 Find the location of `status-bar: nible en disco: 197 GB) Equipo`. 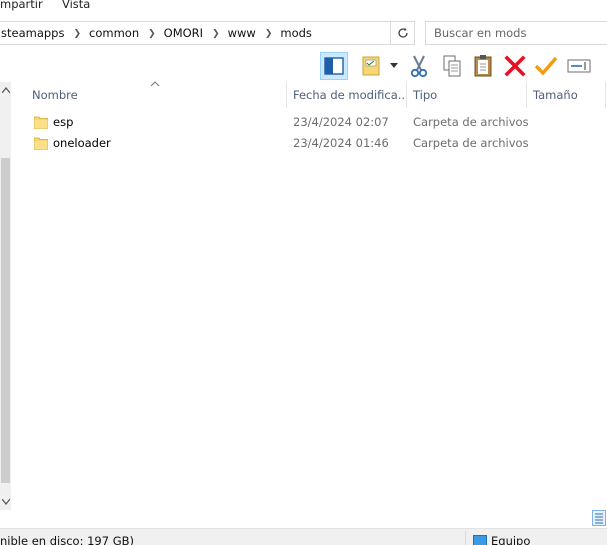

status-bar: nible en disco: 197 GB) Equipo is located at coordinates (303, 536).